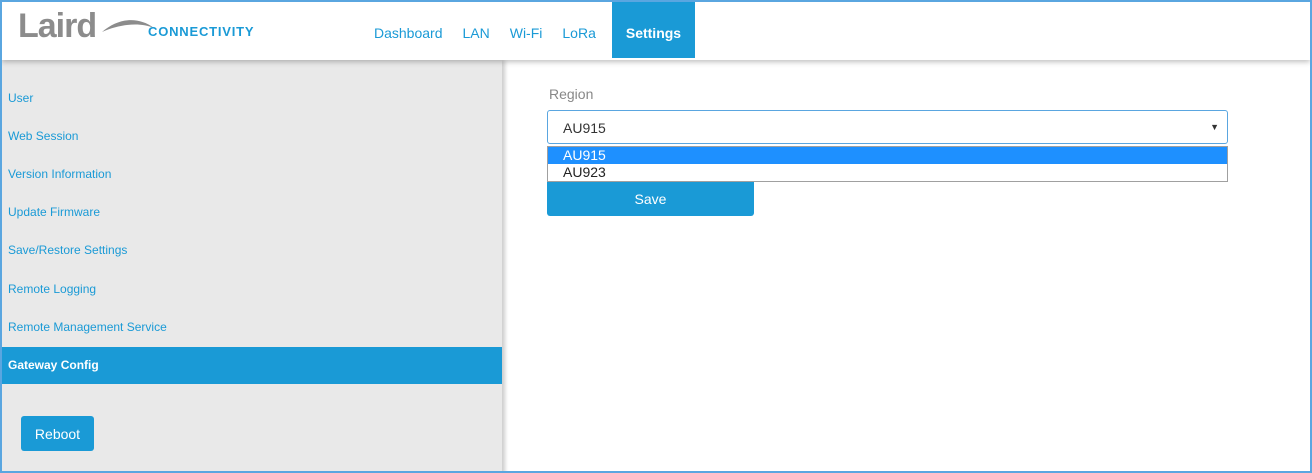 The image size is (1312, 473). I want to click on sidebar-item-update-firmware: Update Firmware, so click(252, 212).